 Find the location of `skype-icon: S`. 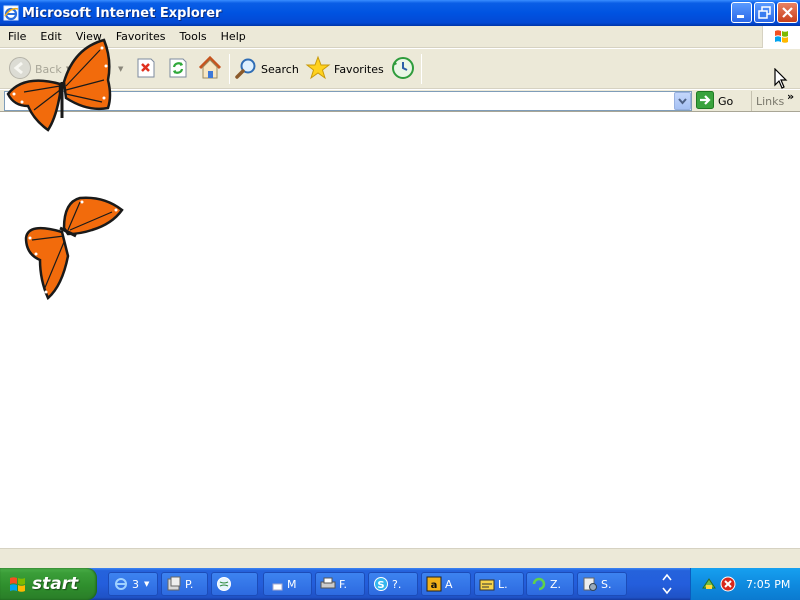

skype-icon: S is located at coordinates (381, 584).